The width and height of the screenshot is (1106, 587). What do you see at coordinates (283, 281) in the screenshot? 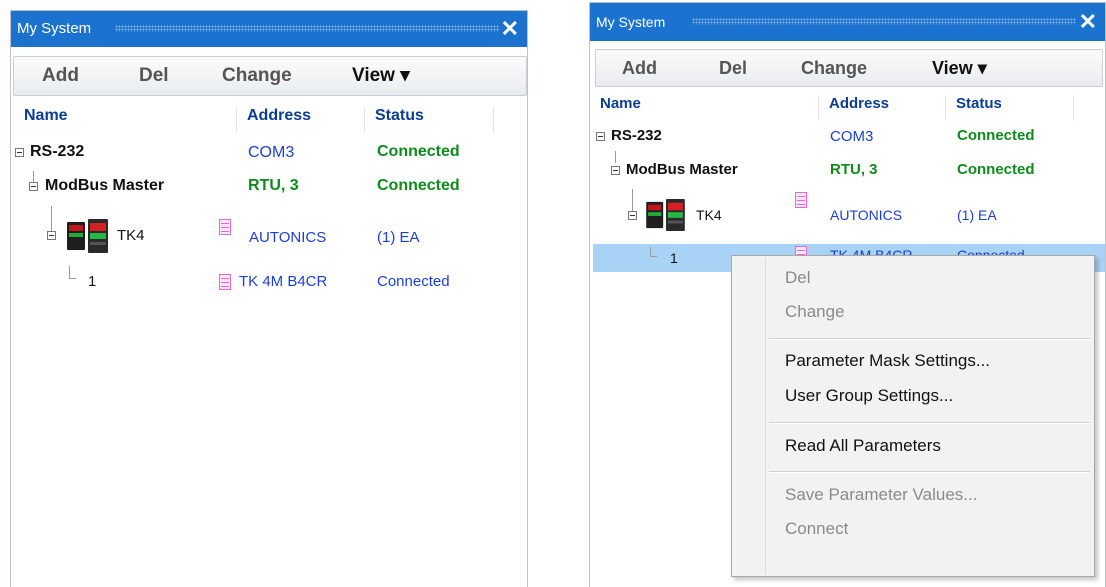
I see `unit1-address: TK 4M B4CR` at bounding box center [283, 281].